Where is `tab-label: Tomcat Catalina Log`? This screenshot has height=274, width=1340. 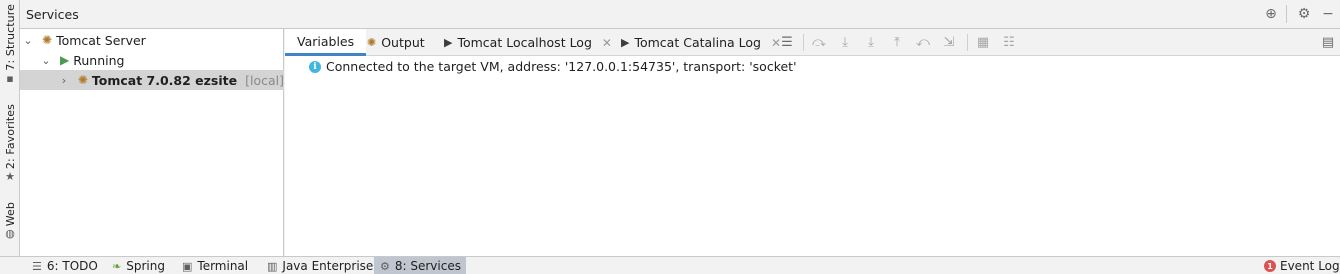 tab-label: Tomcat Catalina Log is located at coordinates (697, 42).